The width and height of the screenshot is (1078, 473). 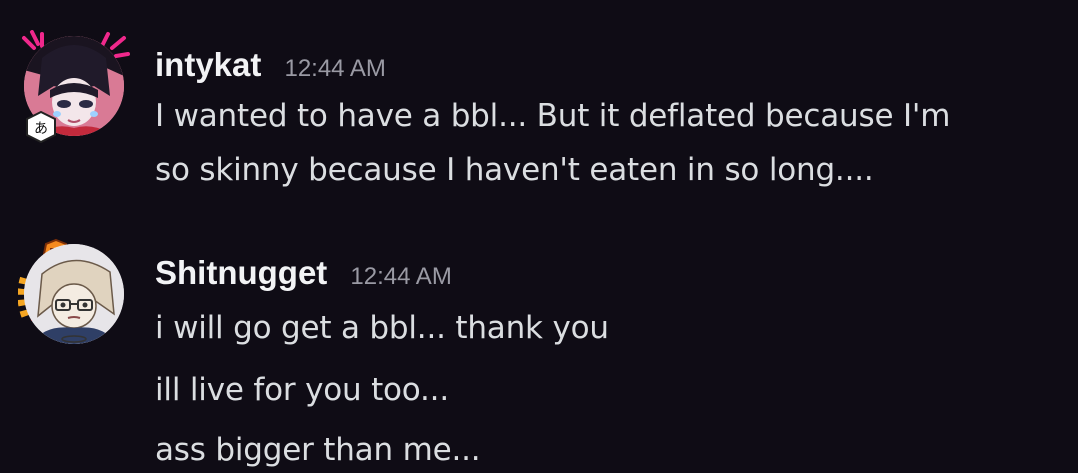 I want to click on avatar, so click(x=74, y=294).